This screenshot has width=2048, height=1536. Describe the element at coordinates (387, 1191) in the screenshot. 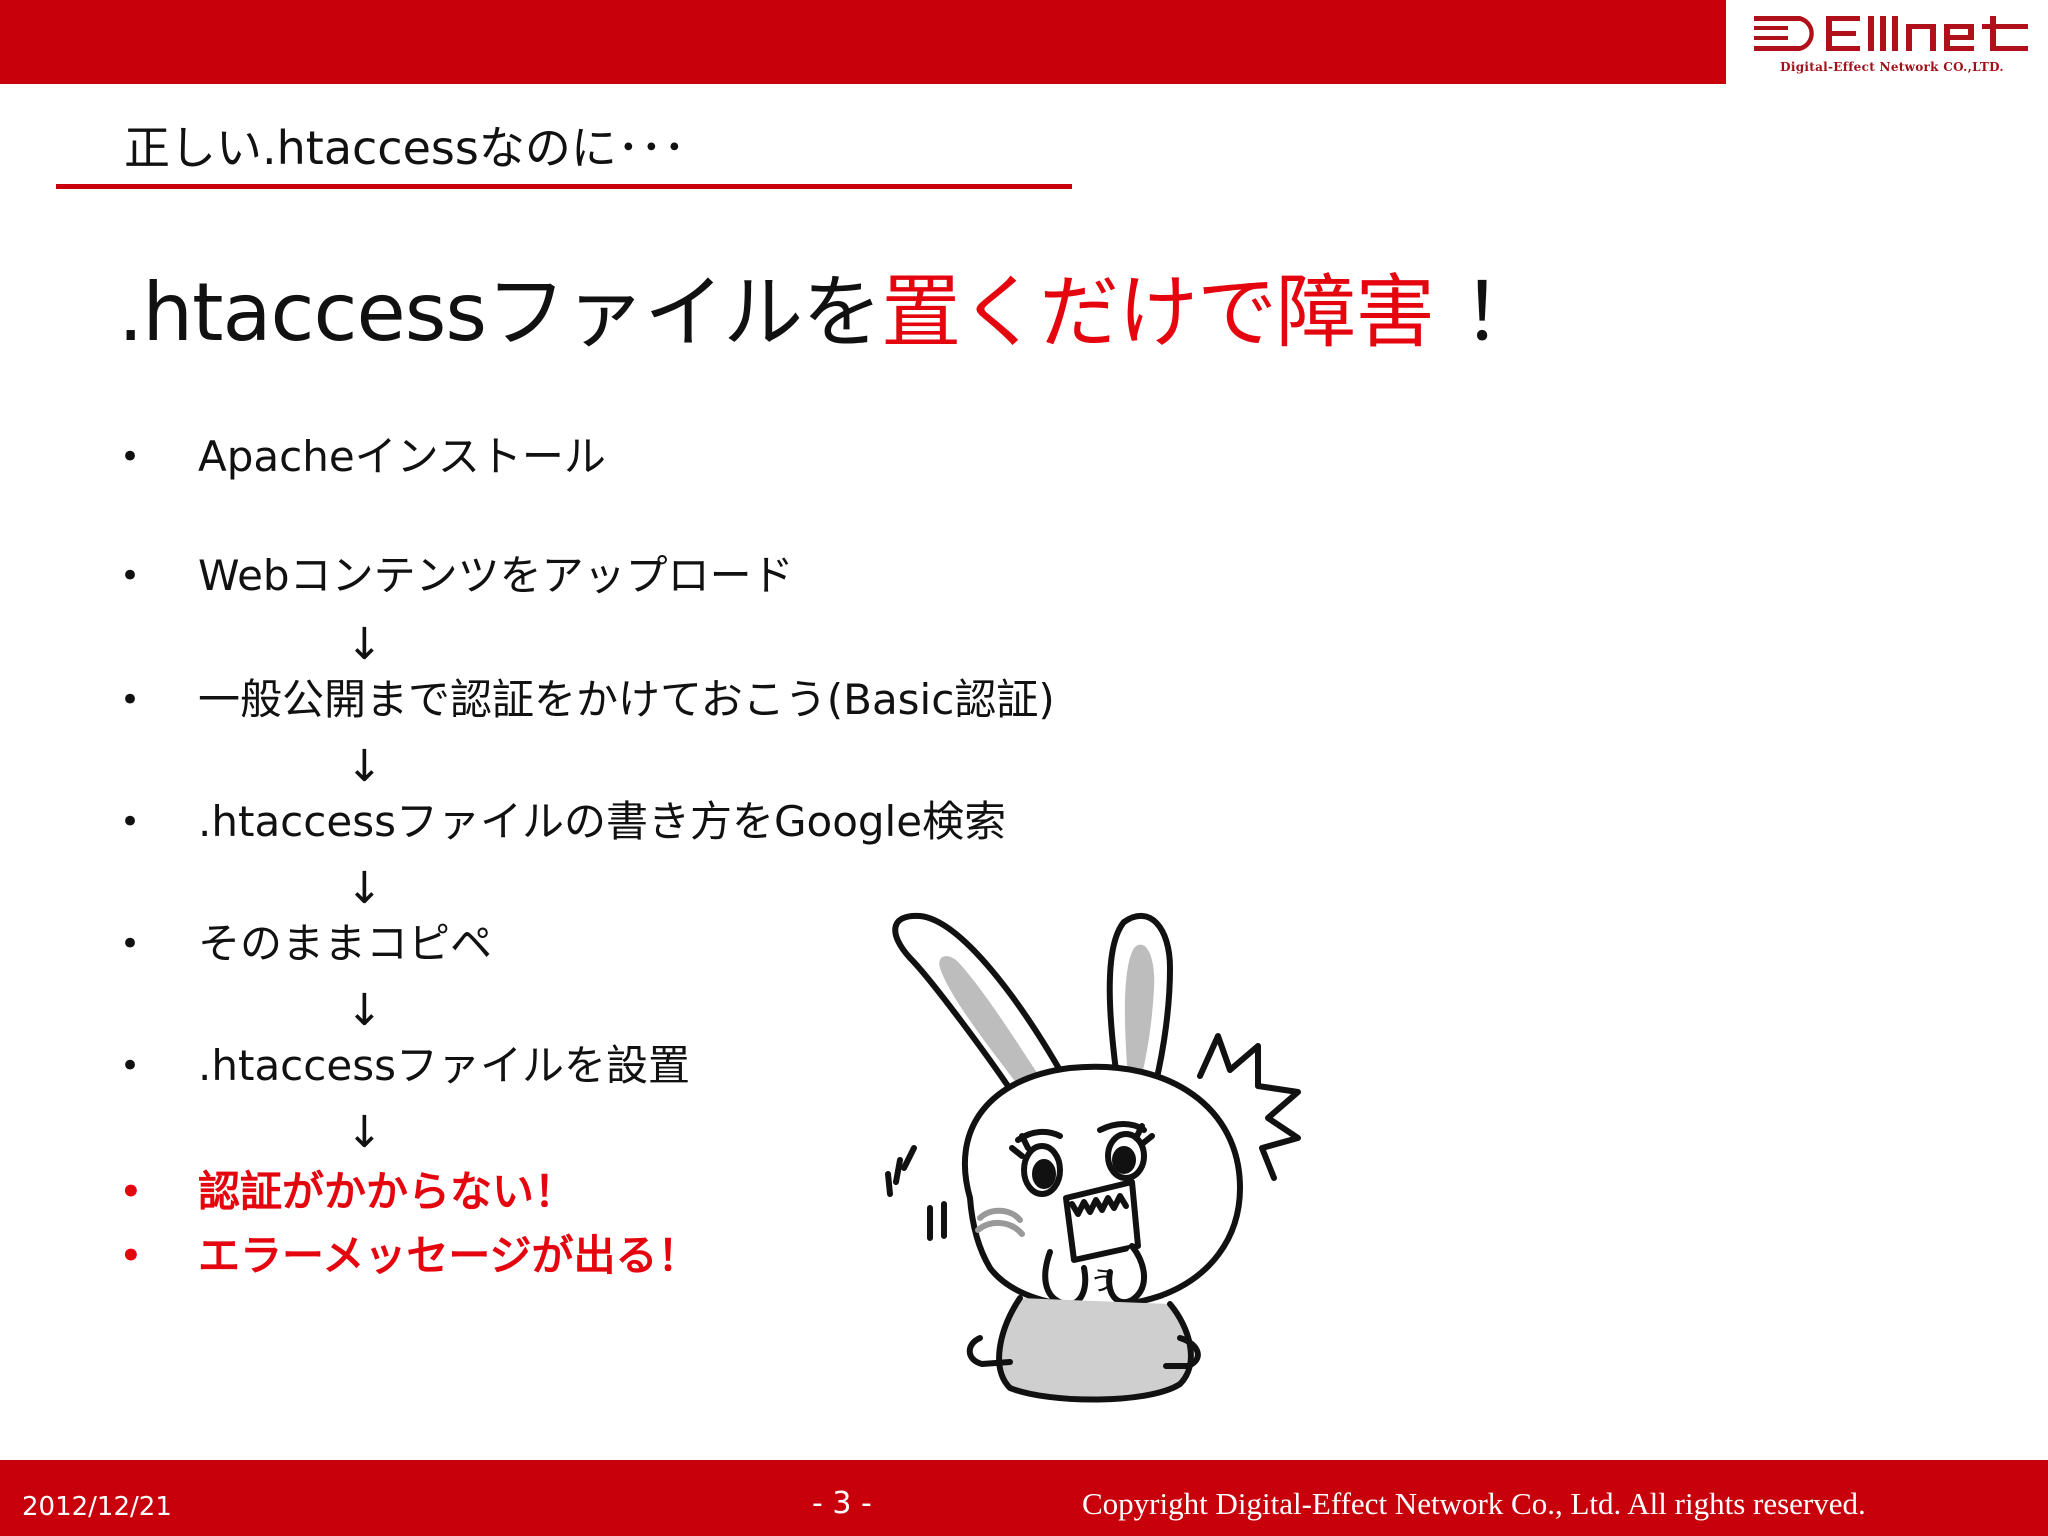

I see `list-item-text: 認証がかからない！` at that location.